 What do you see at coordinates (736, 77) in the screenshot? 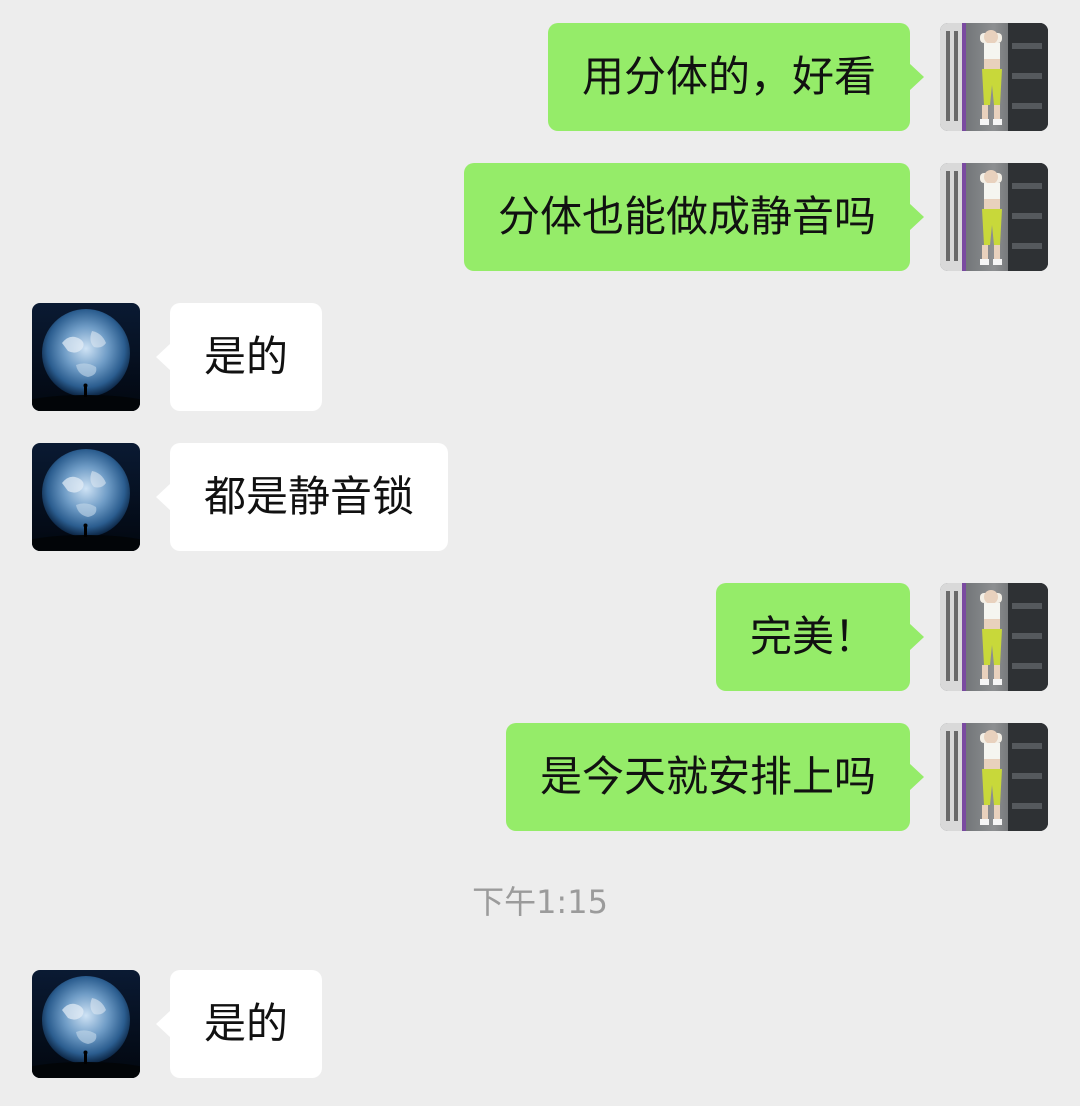
I see `message-bubble-outgoing: 用分体的，好看` at bounding box center [736, 77].